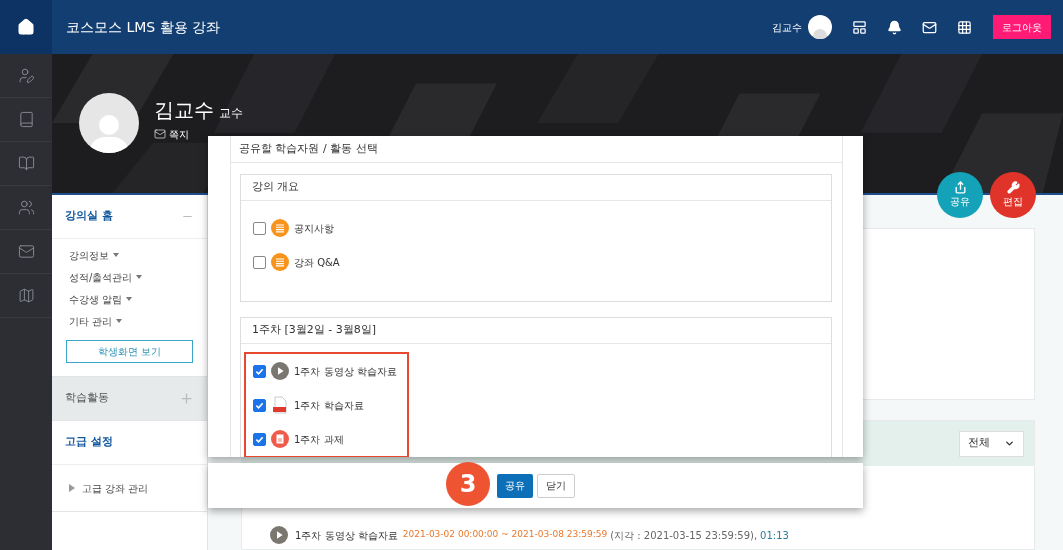 This screenshot has width=1063, height=550. What do you see at coordinates (26, 295) in the screenshot?
I see `map-icon` at bounding box center [26, 295].